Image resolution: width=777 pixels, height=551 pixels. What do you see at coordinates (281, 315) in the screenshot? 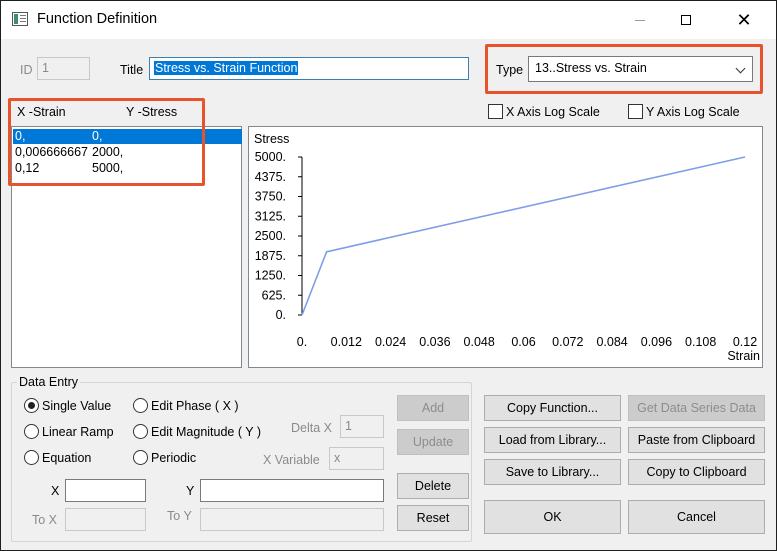
I see `chart-y-tick-label: 0.` at bounding box center [281, 315].